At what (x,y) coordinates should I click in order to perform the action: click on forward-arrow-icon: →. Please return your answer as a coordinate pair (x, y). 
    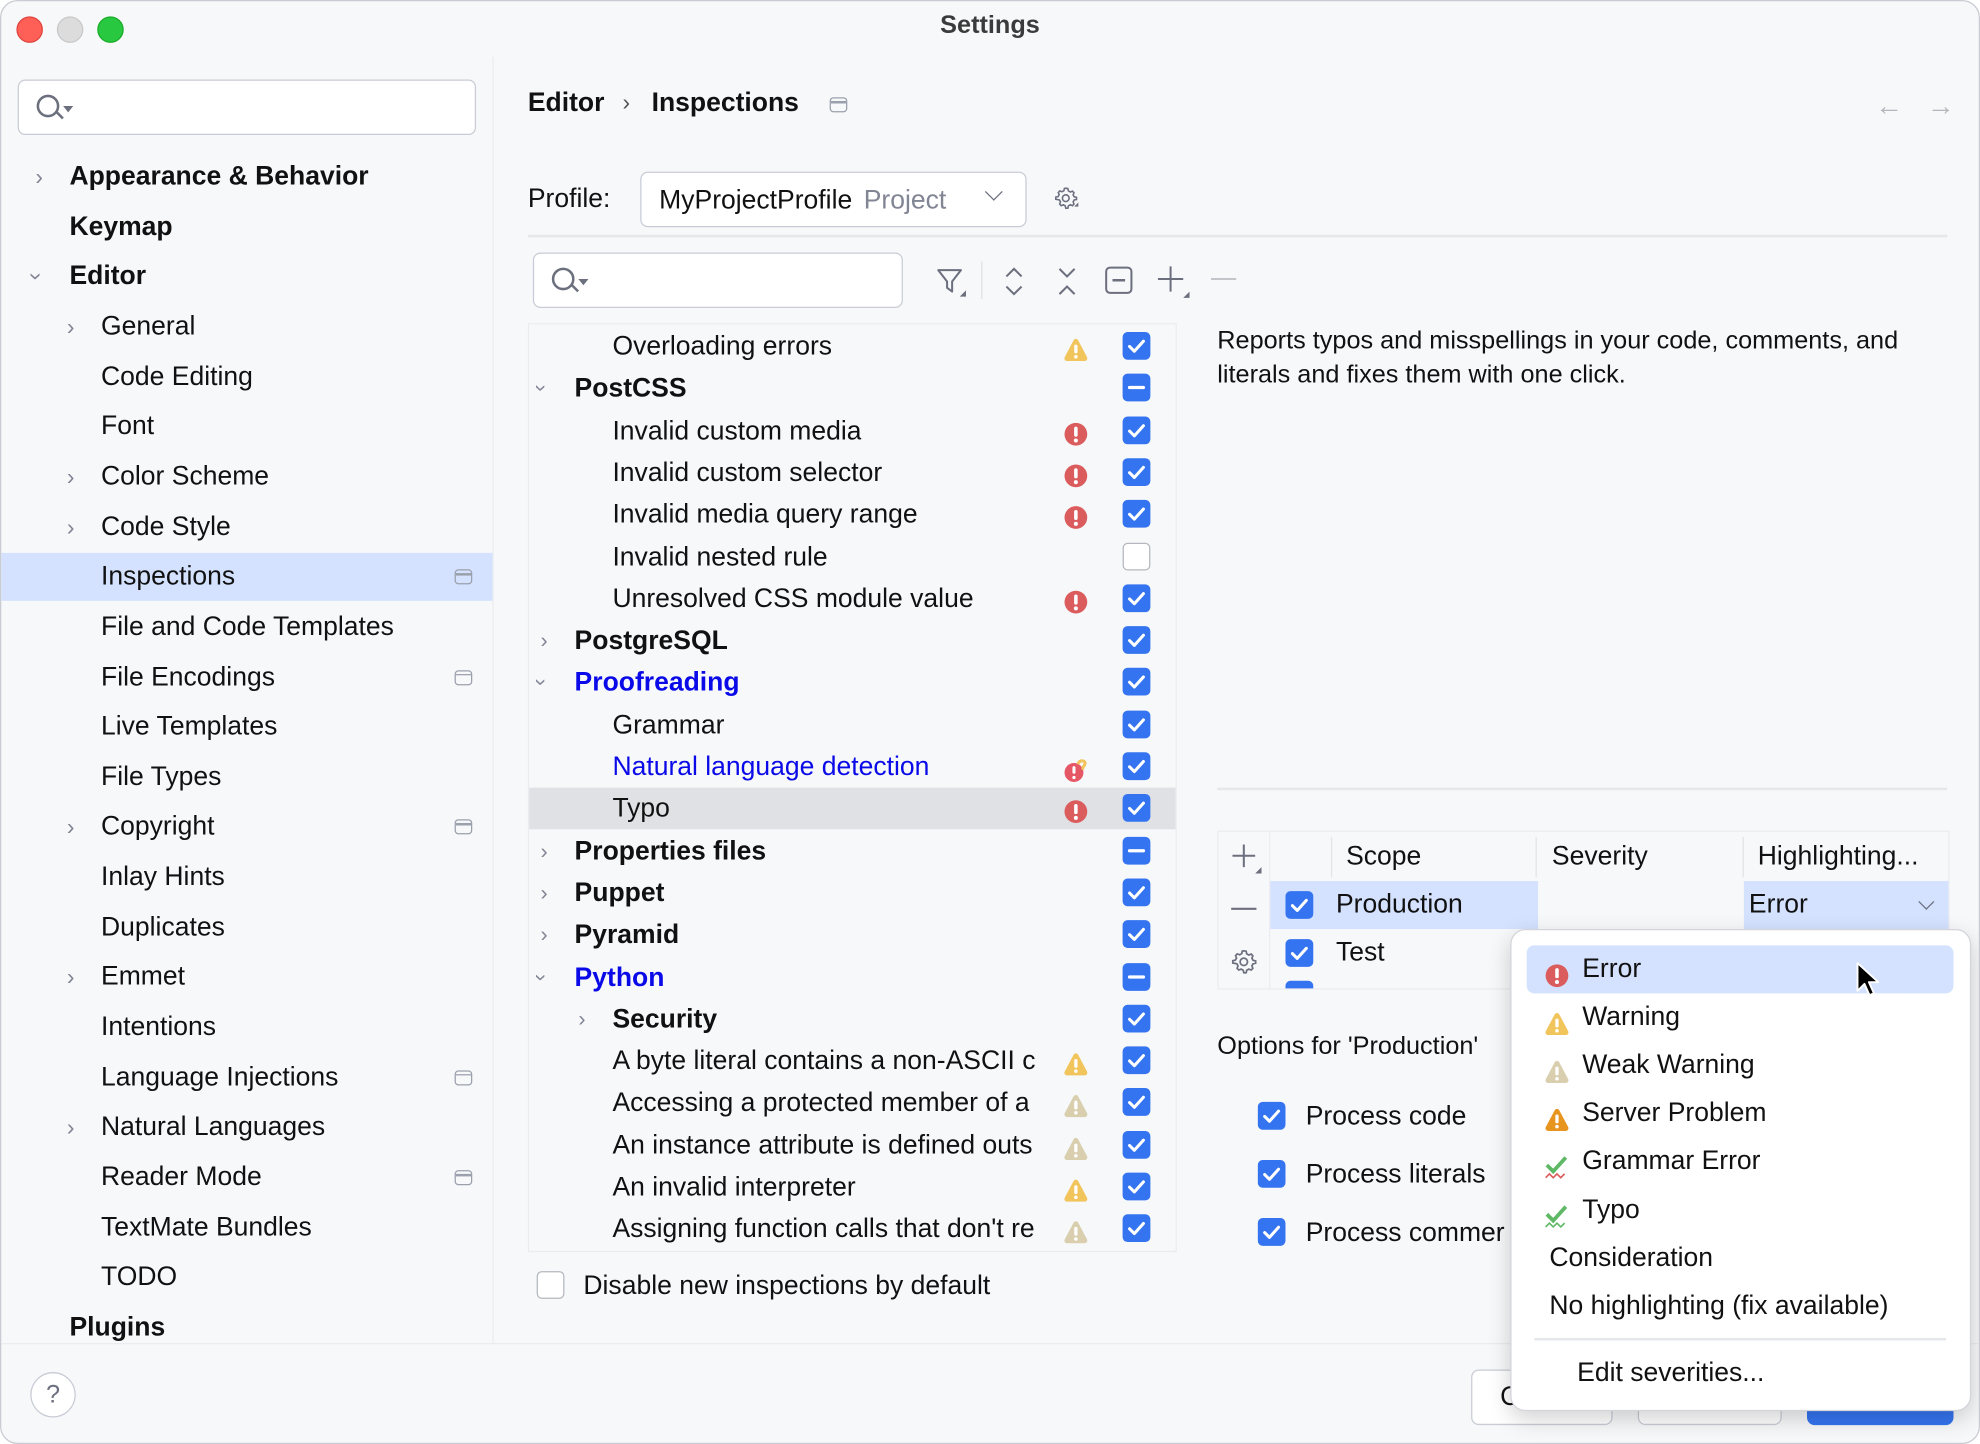
    Looking at the image, I should click on (1941, 106).